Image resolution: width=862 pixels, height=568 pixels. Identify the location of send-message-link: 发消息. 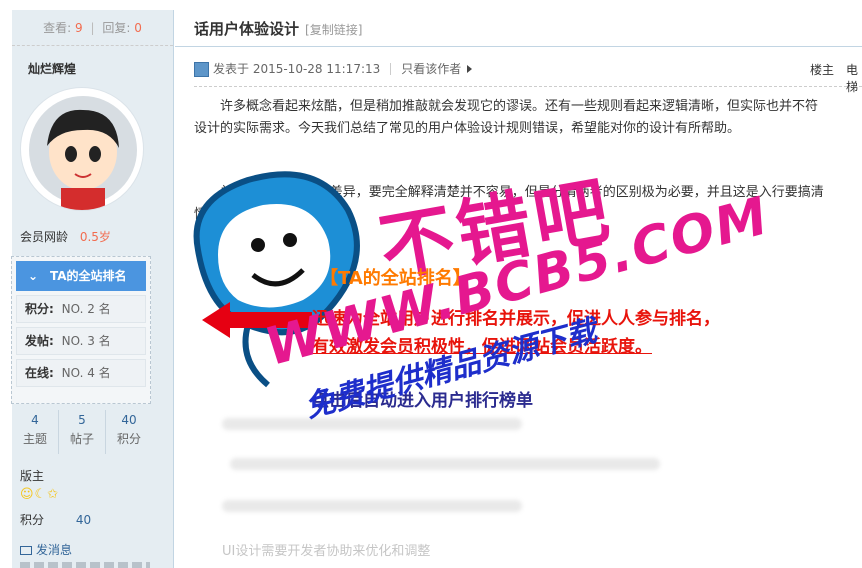
(46, 549).